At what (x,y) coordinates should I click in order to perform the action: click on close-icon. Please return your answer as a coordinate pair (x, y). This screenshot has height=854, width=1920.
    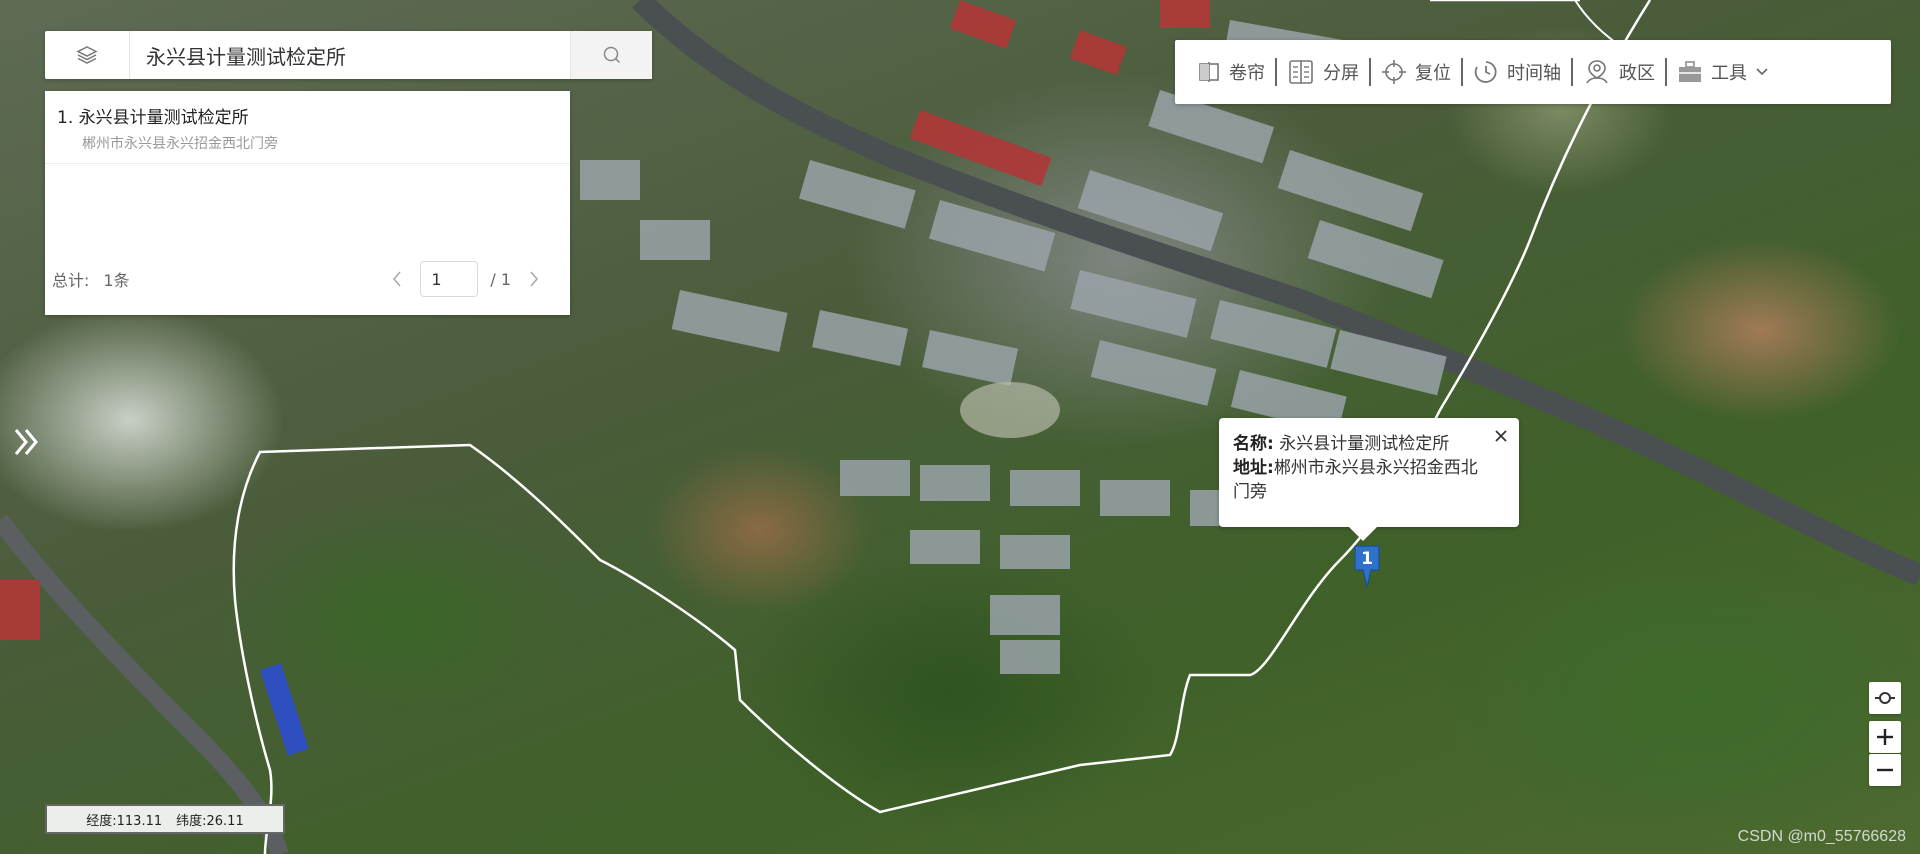
    Looking at the image, I should click on (1501, 436).